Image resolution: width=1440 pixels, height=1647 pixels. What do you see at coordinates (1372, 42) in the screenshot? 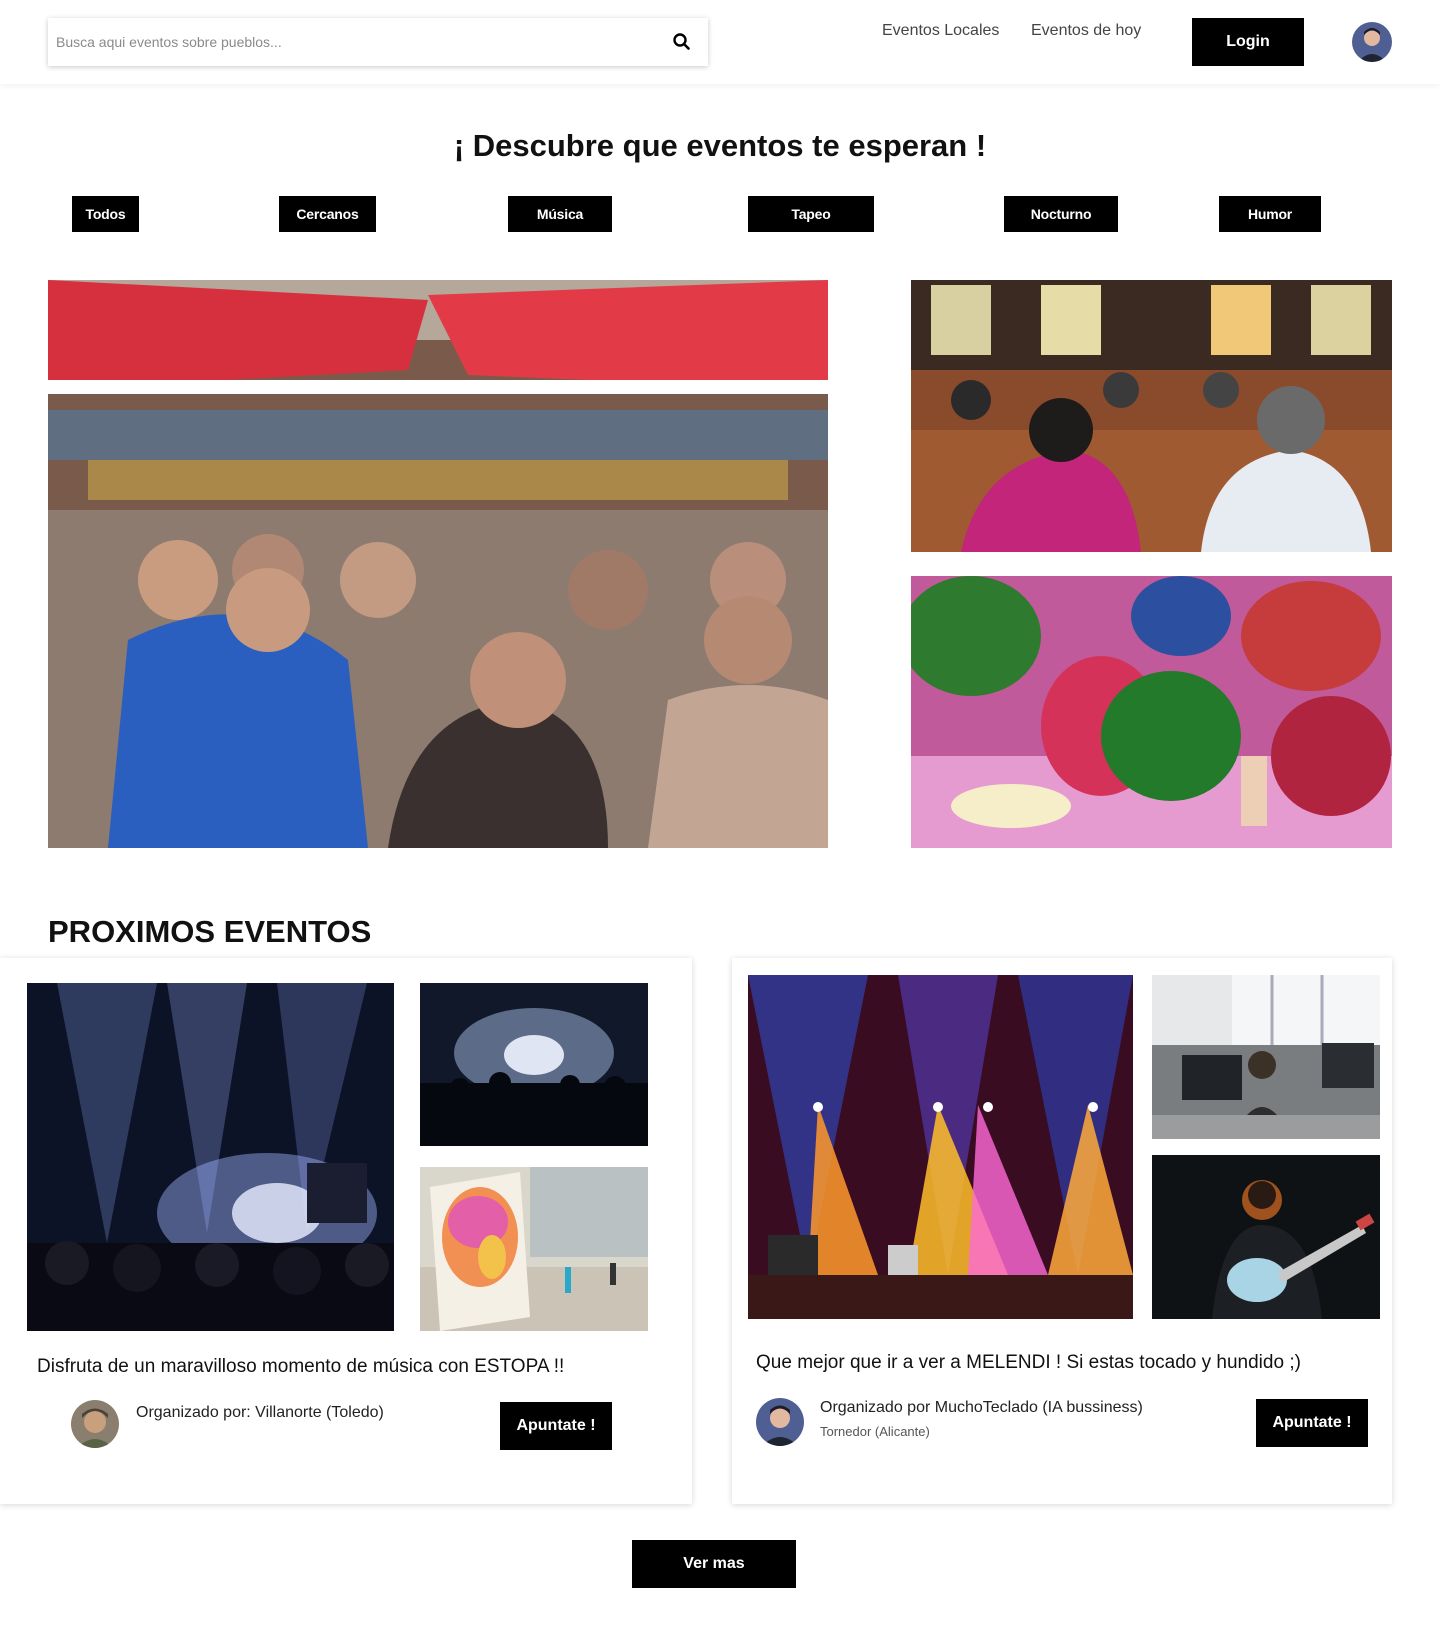
I see `user-avatar` at bounding box center [1372, 42].